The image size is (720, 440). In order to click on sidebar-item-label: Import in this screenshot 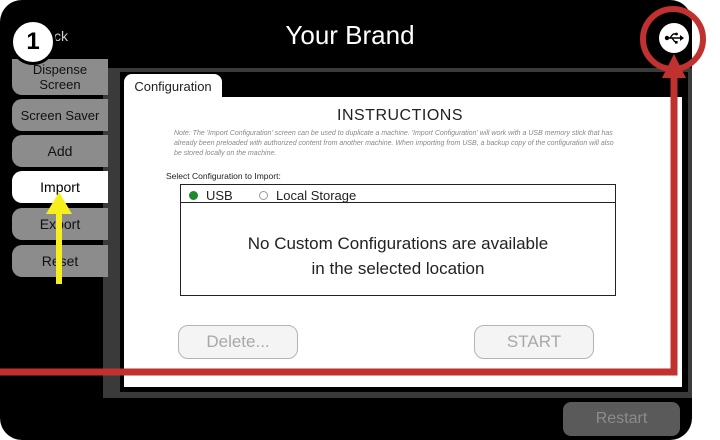, I will do `click(60, 186)`.